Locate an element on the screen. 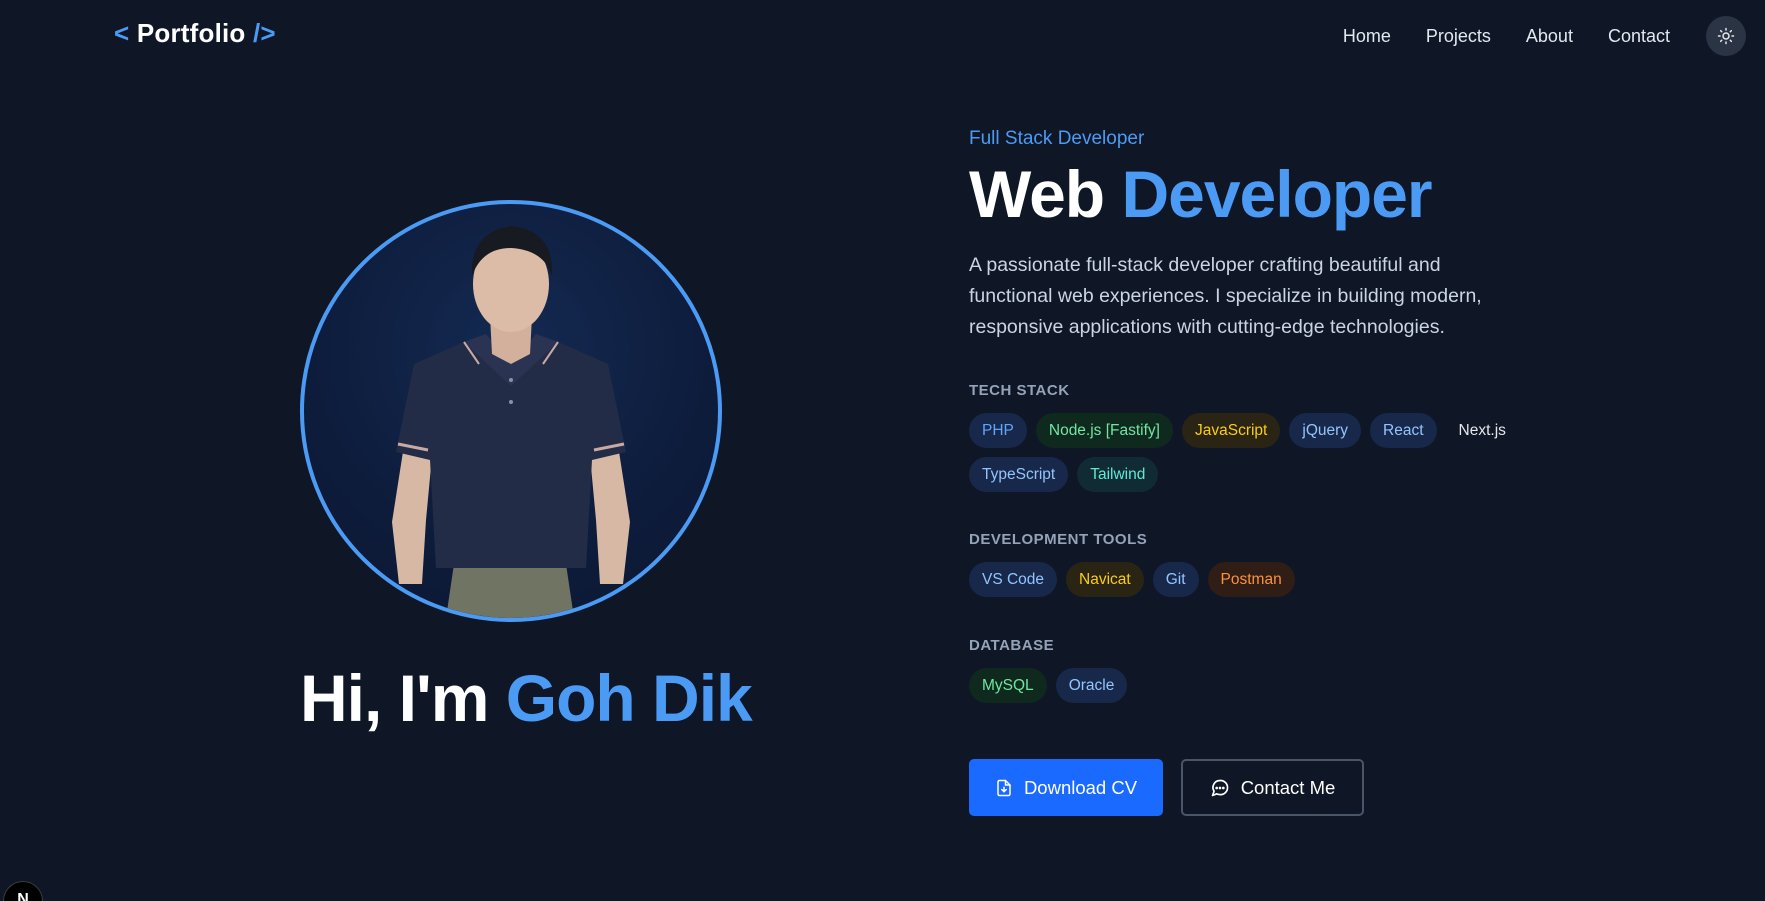 The width and height of the screenshot is (1765, 901). tech-stack-title: TECH STACK is located at coordinates (1019, 390).